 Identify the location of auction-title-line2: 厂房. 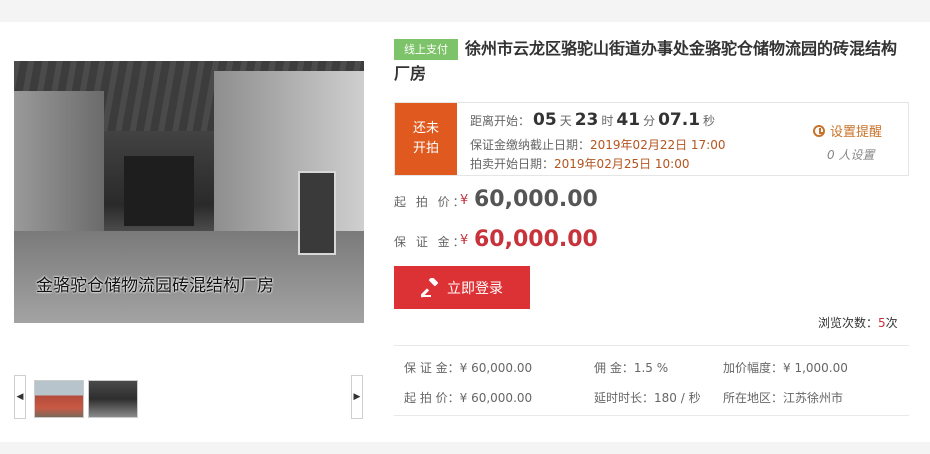
(410, 73).